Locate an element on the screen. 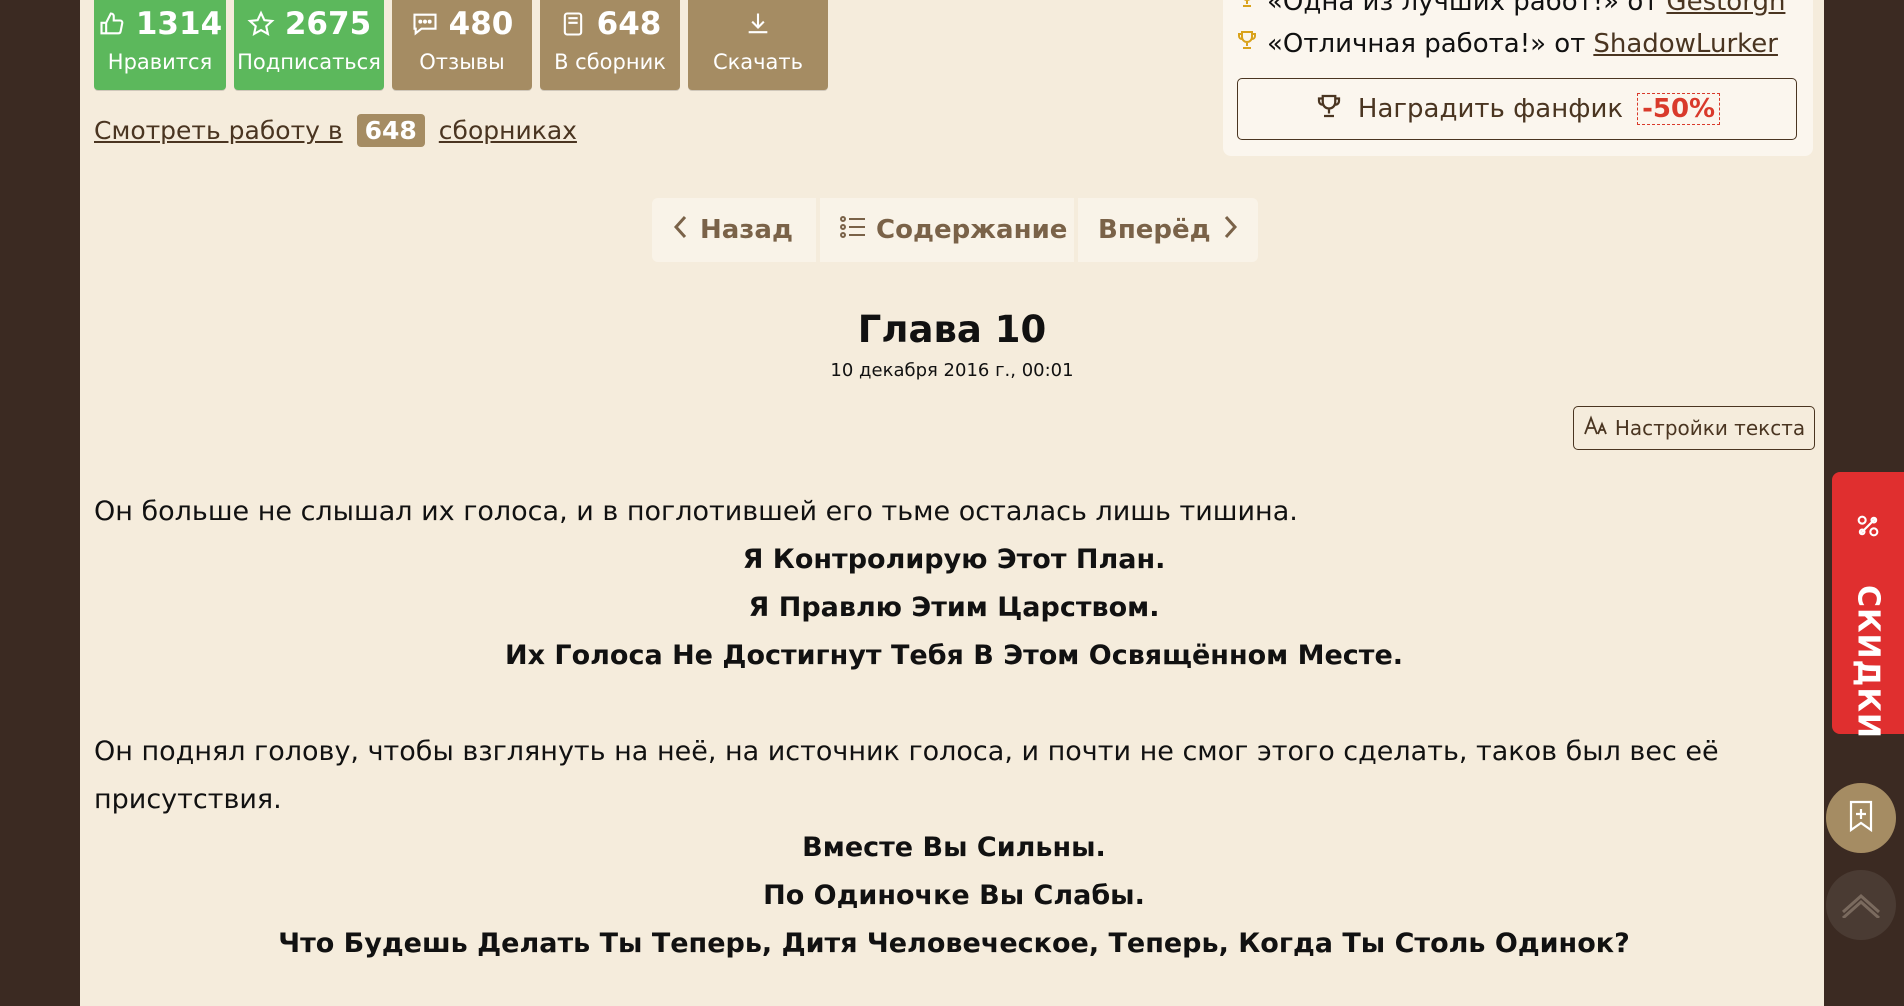 The image size is (1904, 1006). text-centered-line: Я Правлю Этим Царством. is located at coordinates (954, 607).